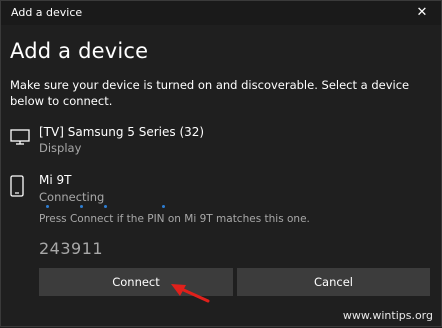  Describe the element at coordinates (17, 188) in the screenshot. I see `phone-icon` at that location.